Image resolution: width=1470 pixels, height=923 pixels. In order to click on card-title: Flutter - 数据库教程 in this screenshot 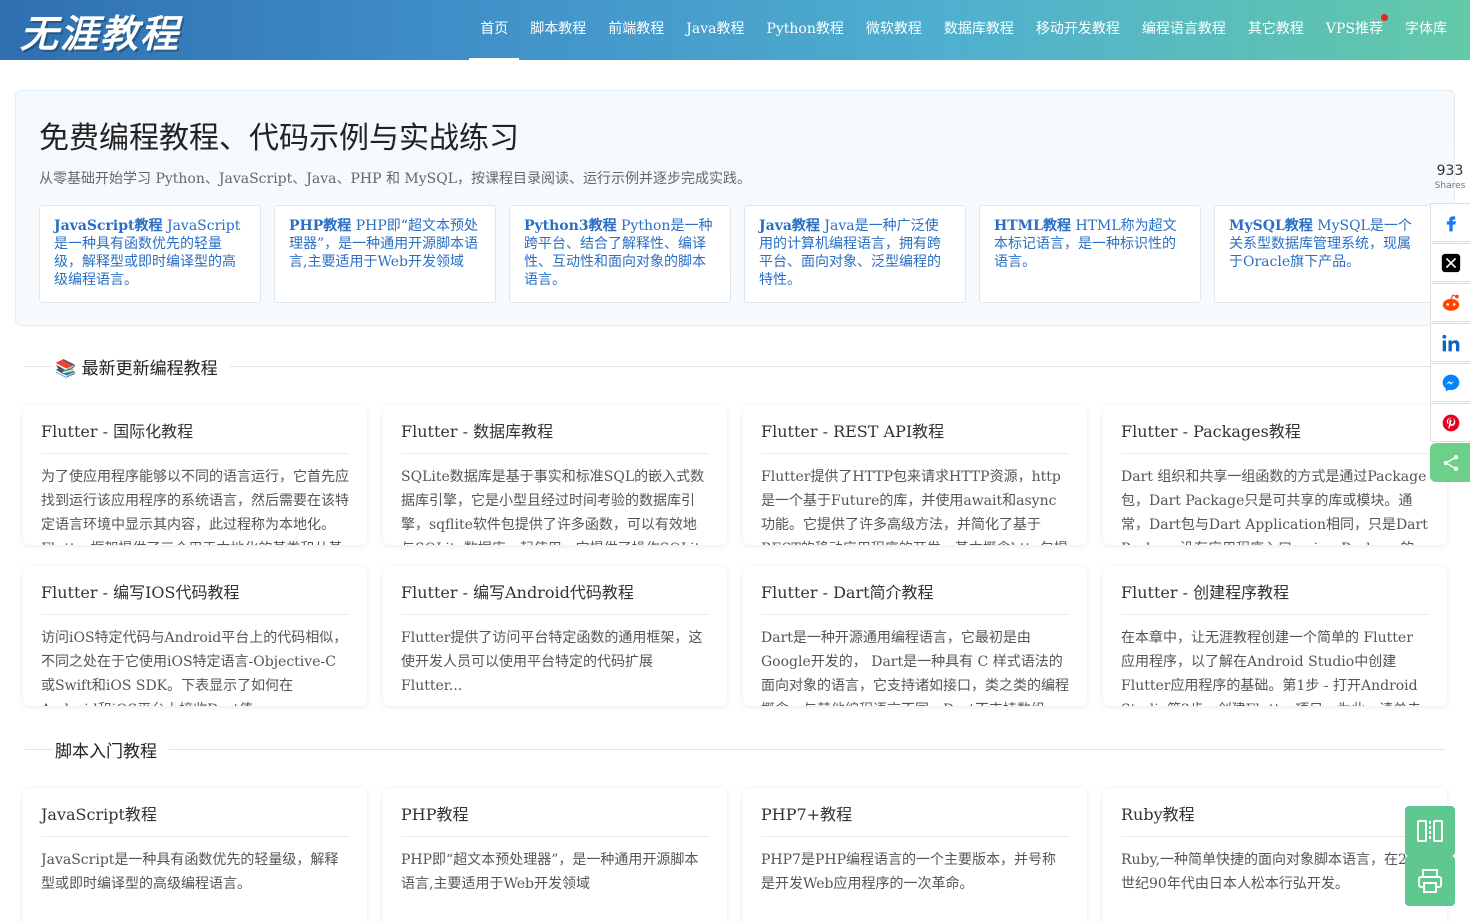, I will do `click(555, 436)`.